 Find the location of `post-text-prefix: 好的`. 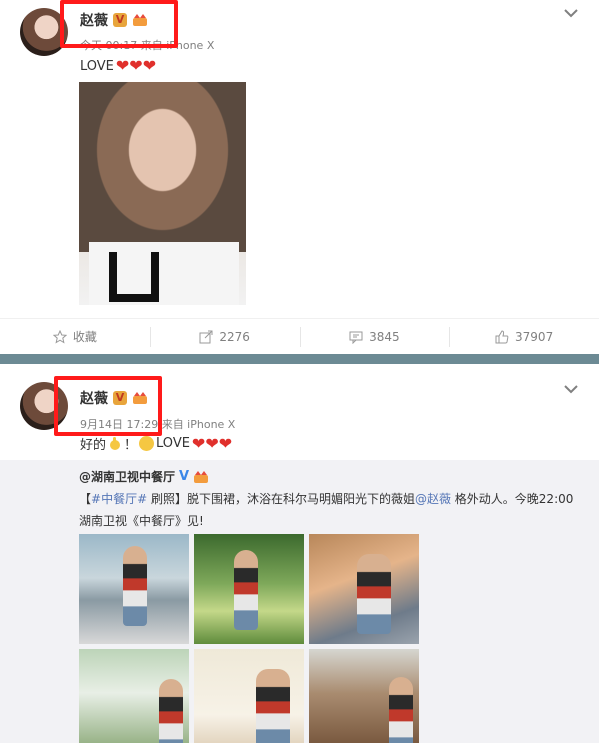

post-text-prefix: 好的 is located at coordinates (93, 445).